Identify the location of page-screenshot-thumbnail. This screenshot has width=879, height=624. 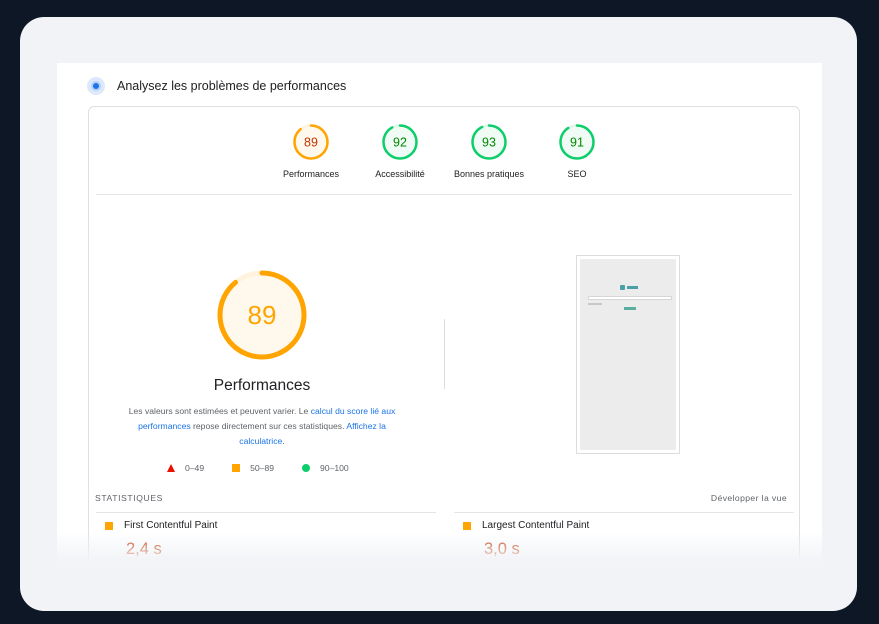
(628, 354).